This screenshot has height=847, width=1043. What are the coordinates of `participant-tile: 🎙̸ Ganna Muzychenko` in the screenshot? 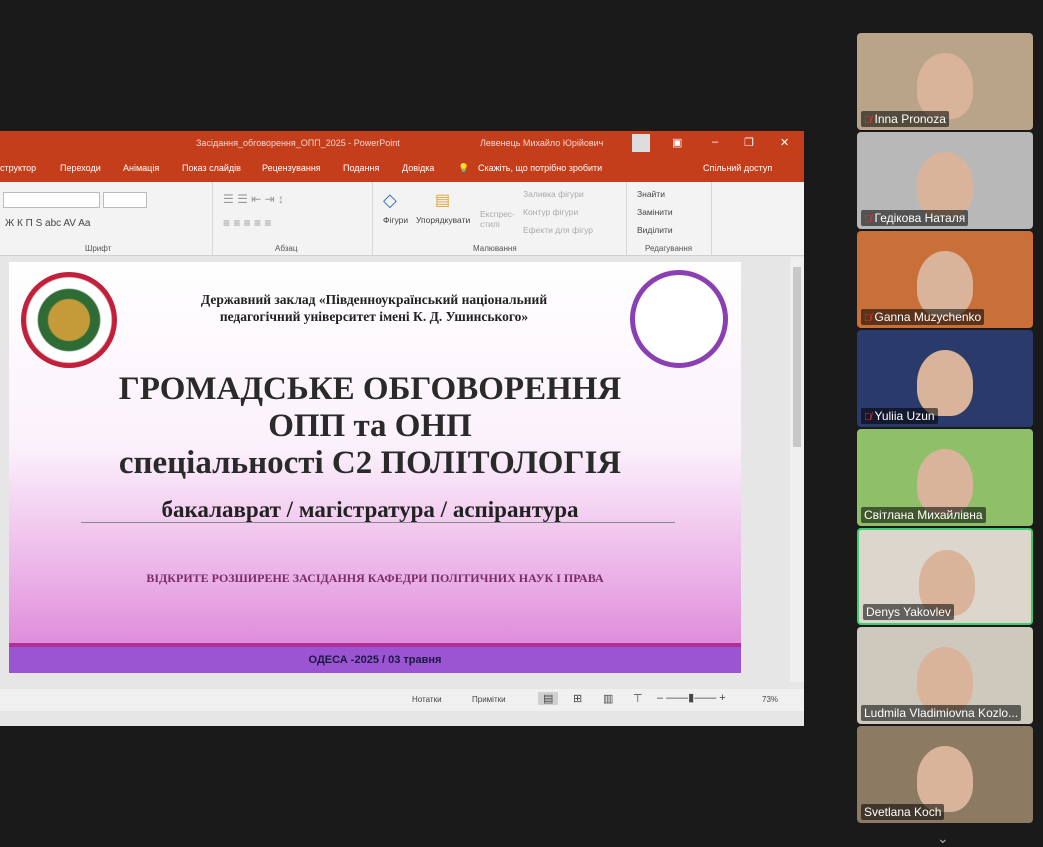 It's located at (945, 279).